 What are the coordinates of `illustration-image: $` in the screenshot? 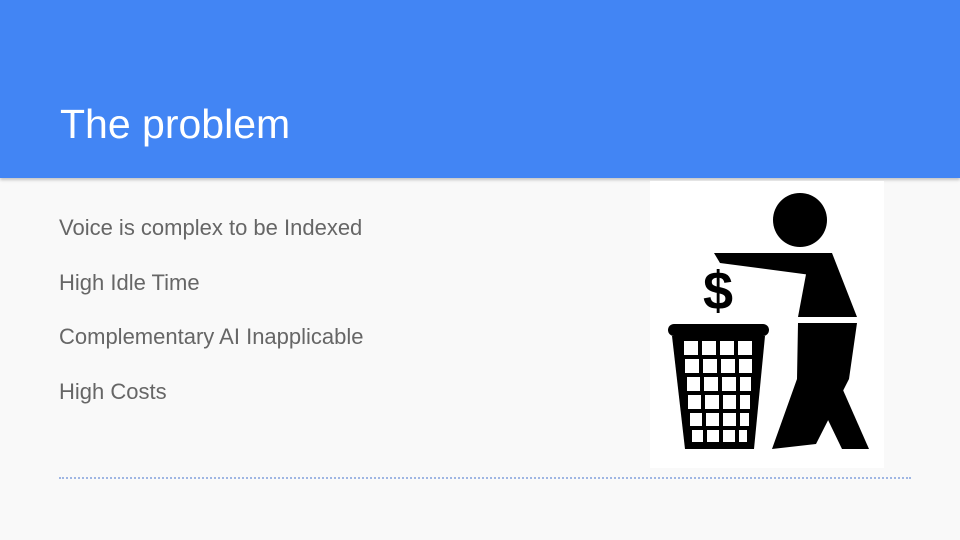 It's located at (767, 324).